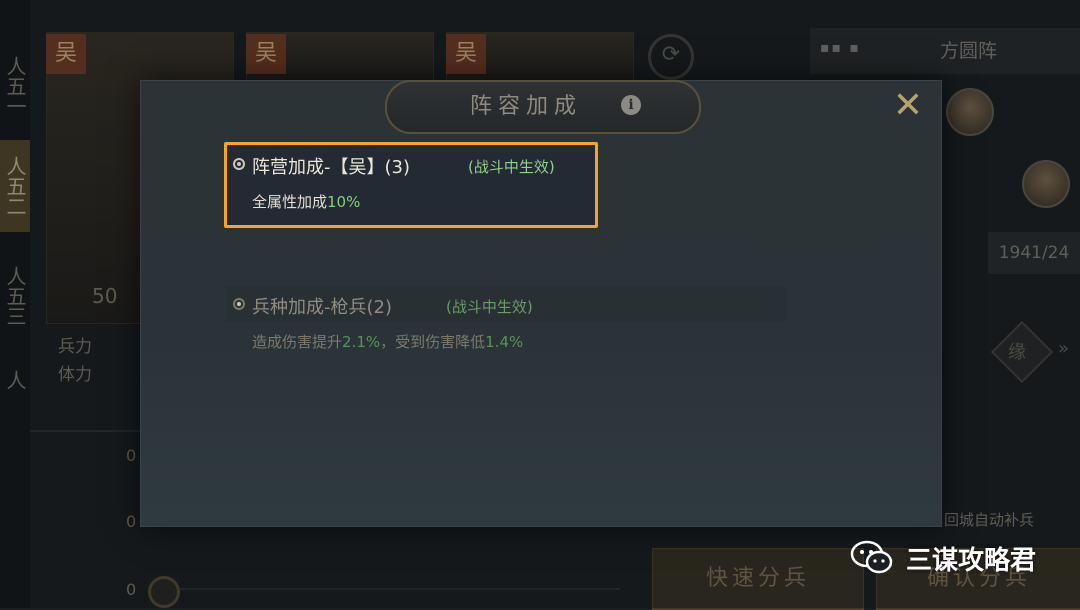 Image resolution: width=1080 pixels, height=610 pixels. Describe the element at coordinates (526, 106) in the screenshot. I see `dialog-title: 阵容加成` at that location.